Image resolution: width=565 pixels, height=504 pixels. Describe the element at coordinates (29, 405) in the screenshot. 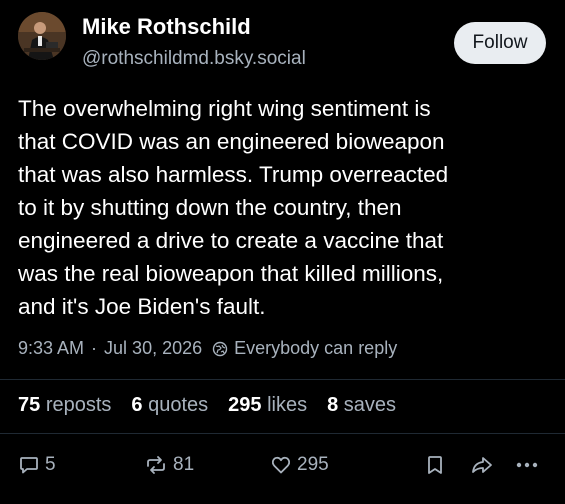

I see `reposts-count: 75` at that location.